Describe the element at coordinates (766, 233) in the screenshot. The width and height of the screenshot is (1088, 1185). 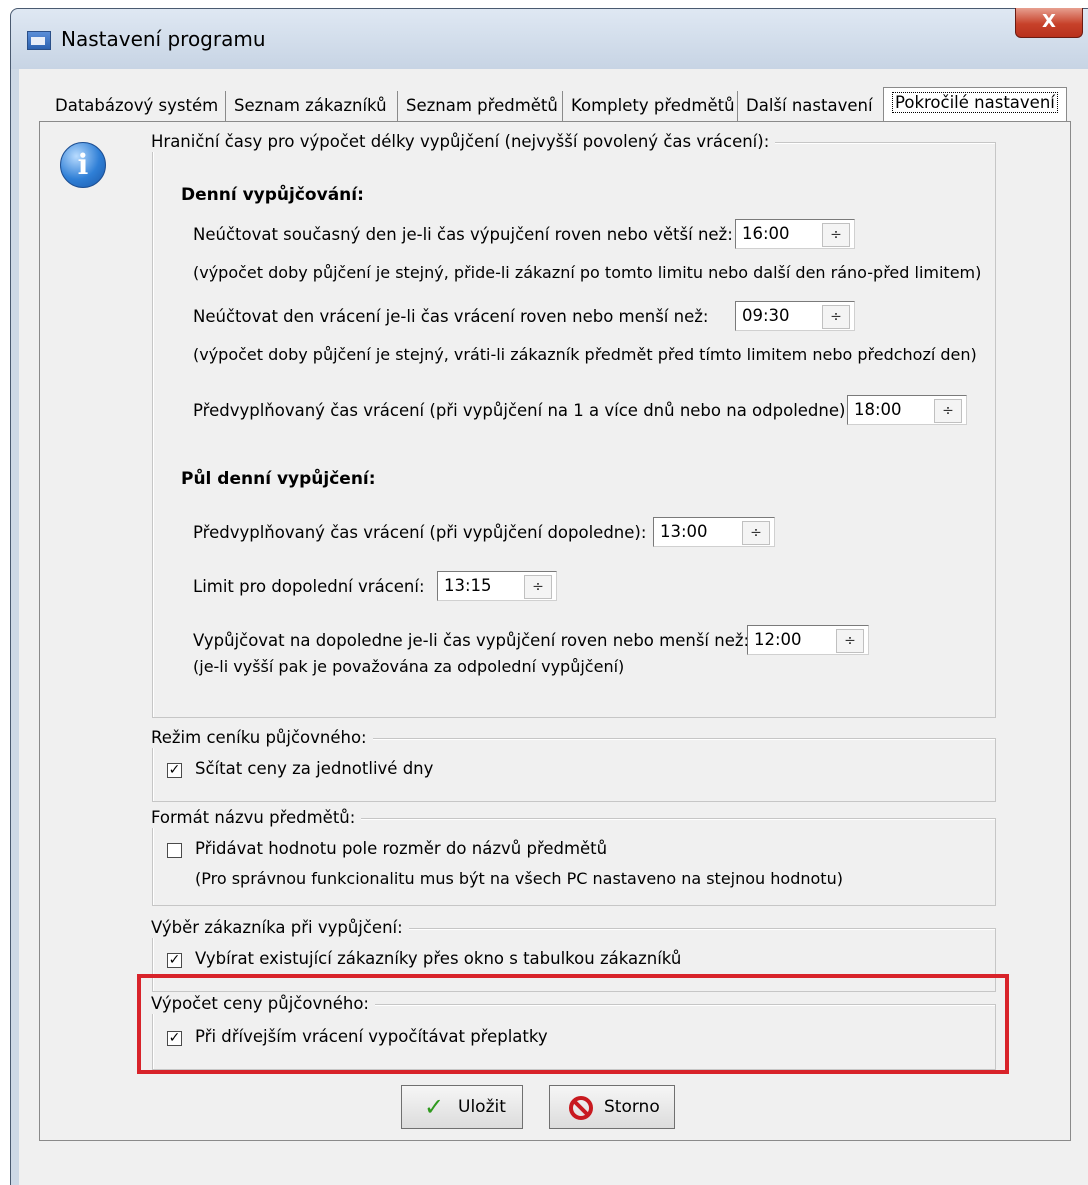
I see `spinner-value: 16:00` at that location.